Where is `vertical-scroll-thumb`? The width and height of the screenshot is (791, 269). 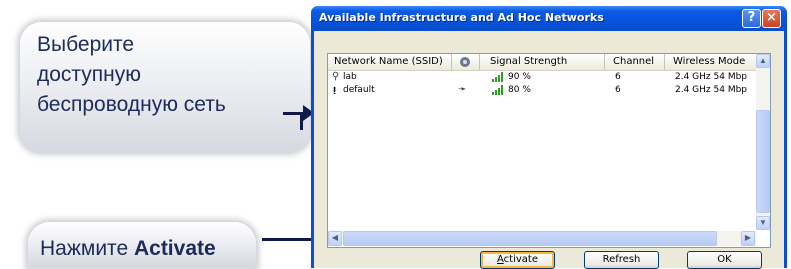
vertical-scroll-thumb is located at coordinates (763, 161).